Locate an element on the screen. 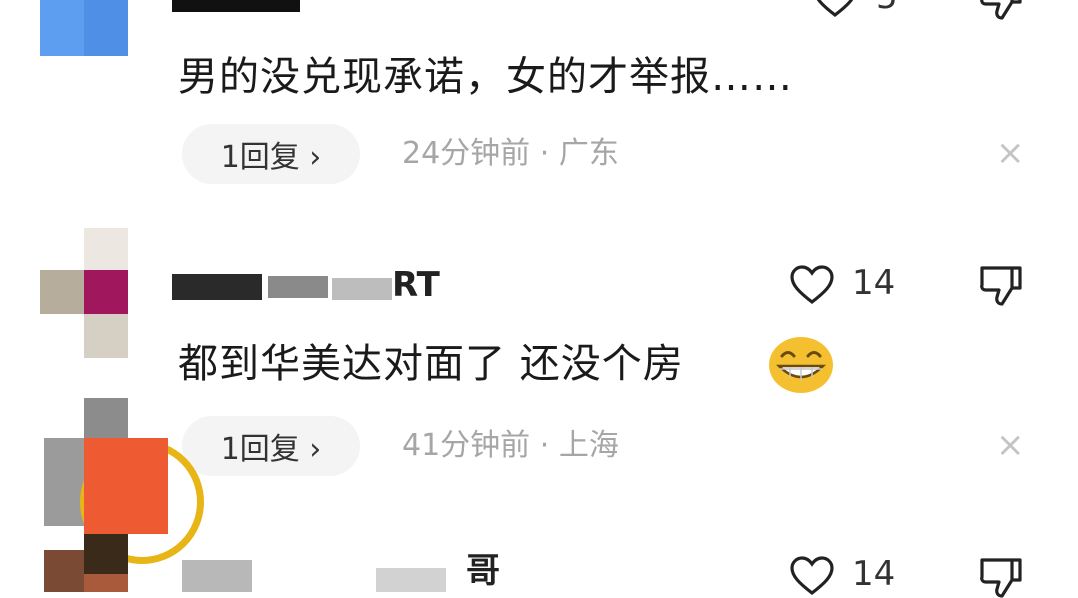 The width and height of the screenshot is (1078, 598). grinning-emoji-icon is located at coordinates (801, 365).